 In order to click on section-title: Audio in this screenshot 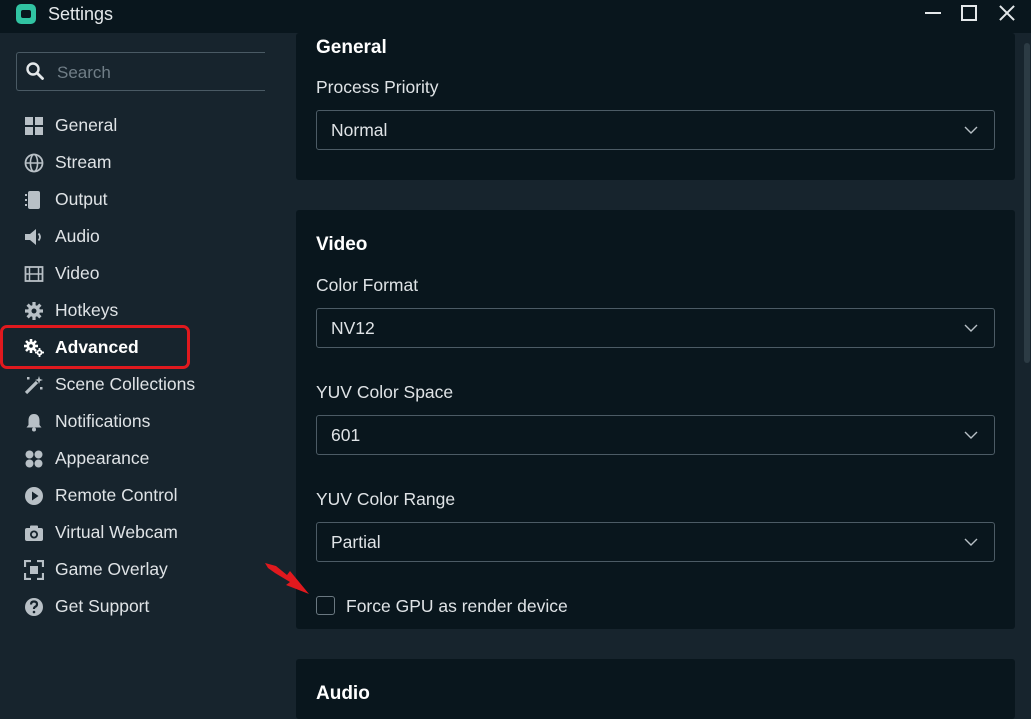, I will do `click(343, 693)`.